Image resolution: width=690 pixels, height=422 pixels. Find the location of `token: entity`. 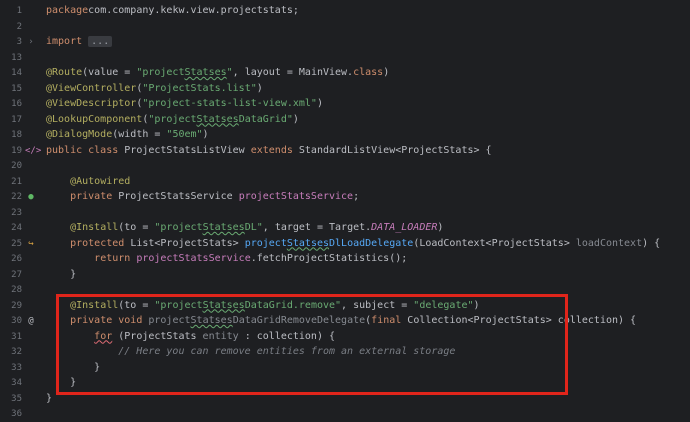

token: entity is located at coordinates (220, 336).